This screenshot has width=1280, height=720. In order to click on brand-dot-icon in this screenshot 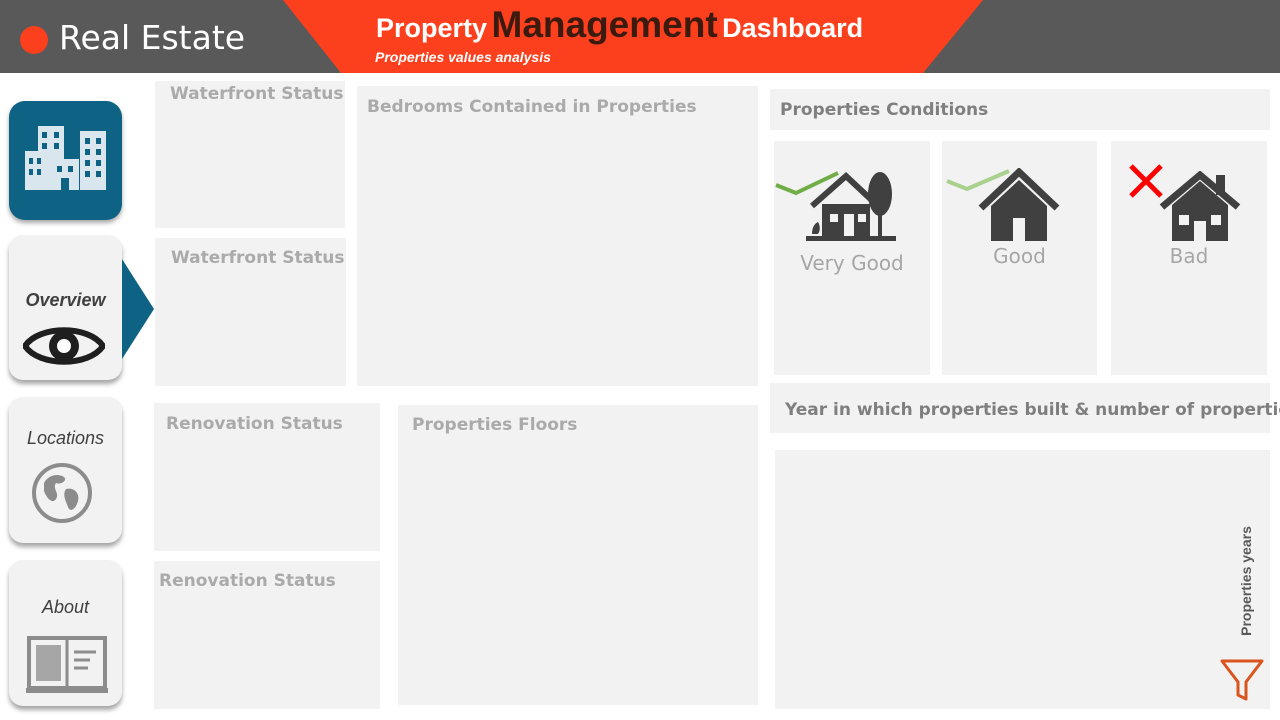, I will do `click(34, 40)`.